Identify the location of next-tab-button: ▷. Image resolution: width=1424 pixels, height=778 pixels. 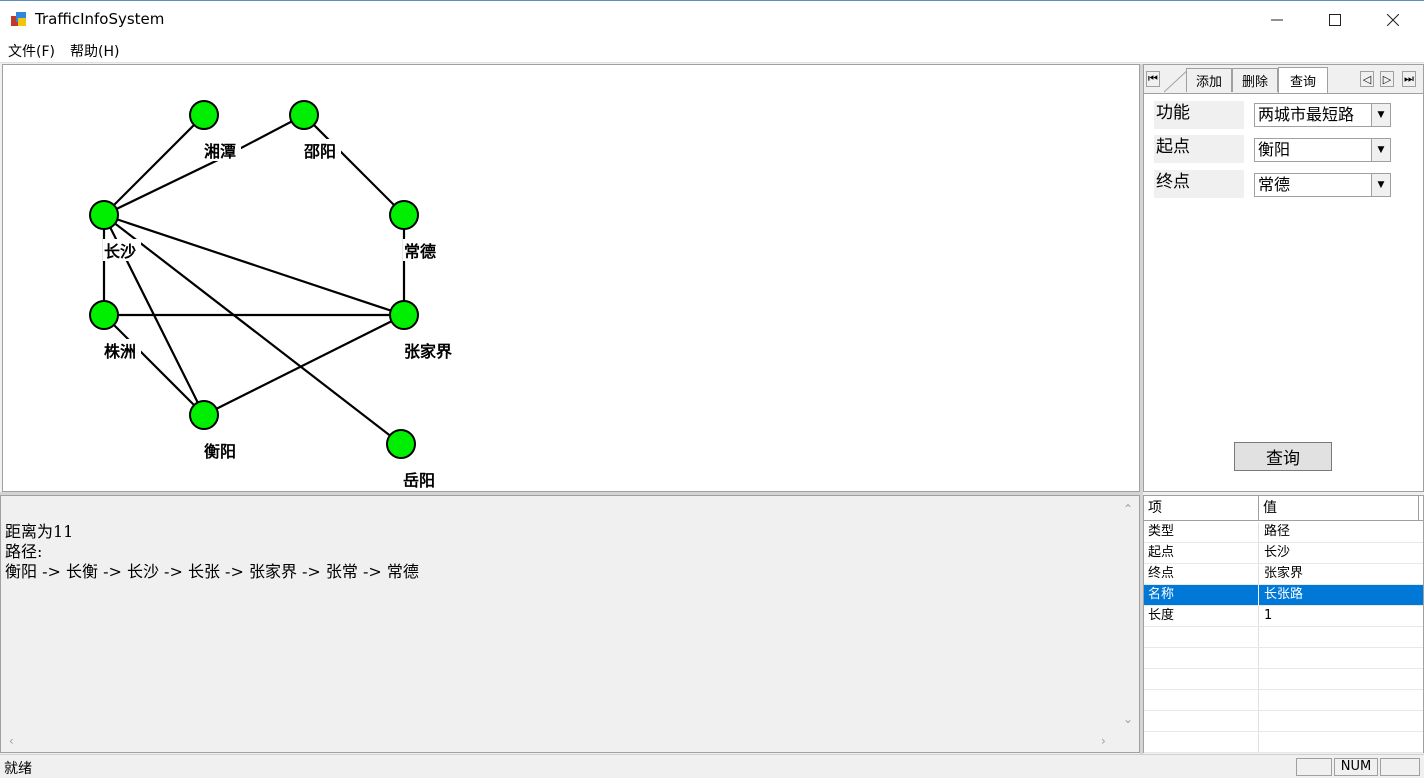
(1387, 79).